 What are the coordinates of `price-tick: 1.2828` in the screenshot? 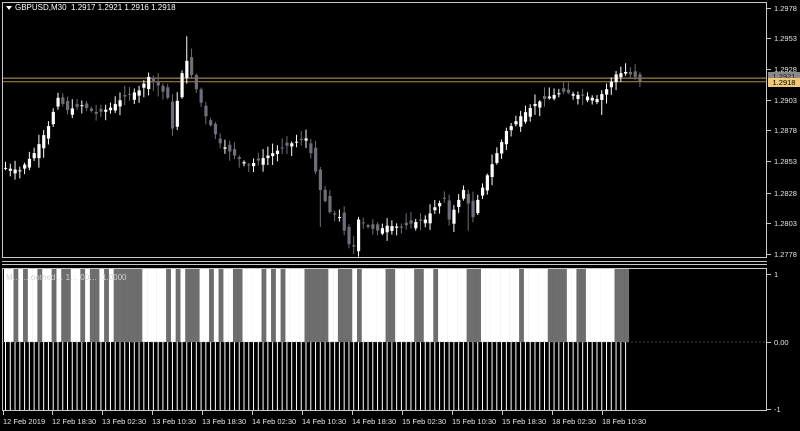 It's located at (785, 193).